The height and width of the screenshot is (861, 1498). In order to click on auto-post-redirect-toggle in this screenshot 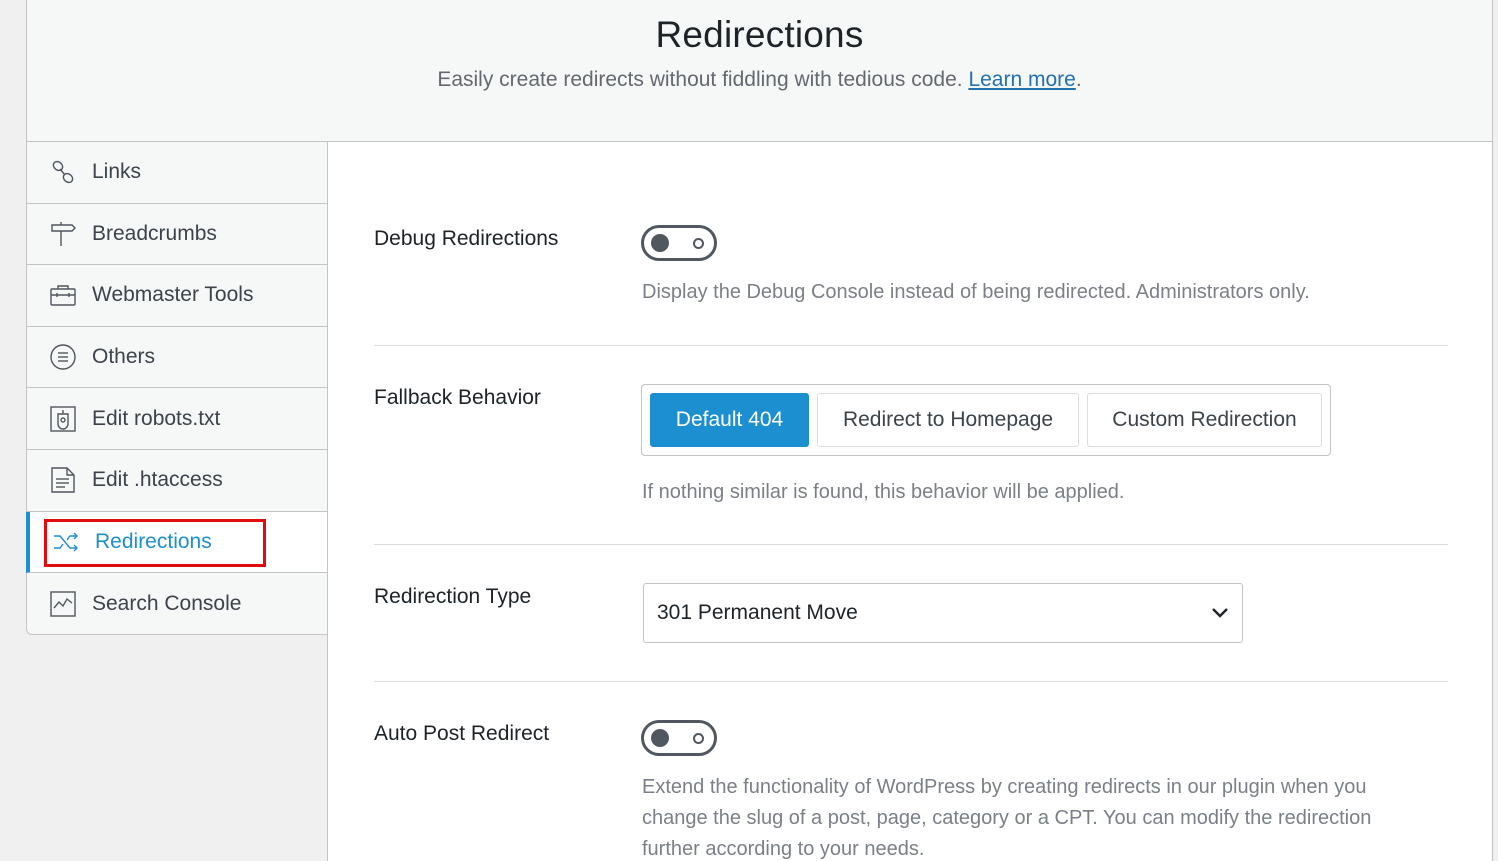, I will do `click(679, 738)`.